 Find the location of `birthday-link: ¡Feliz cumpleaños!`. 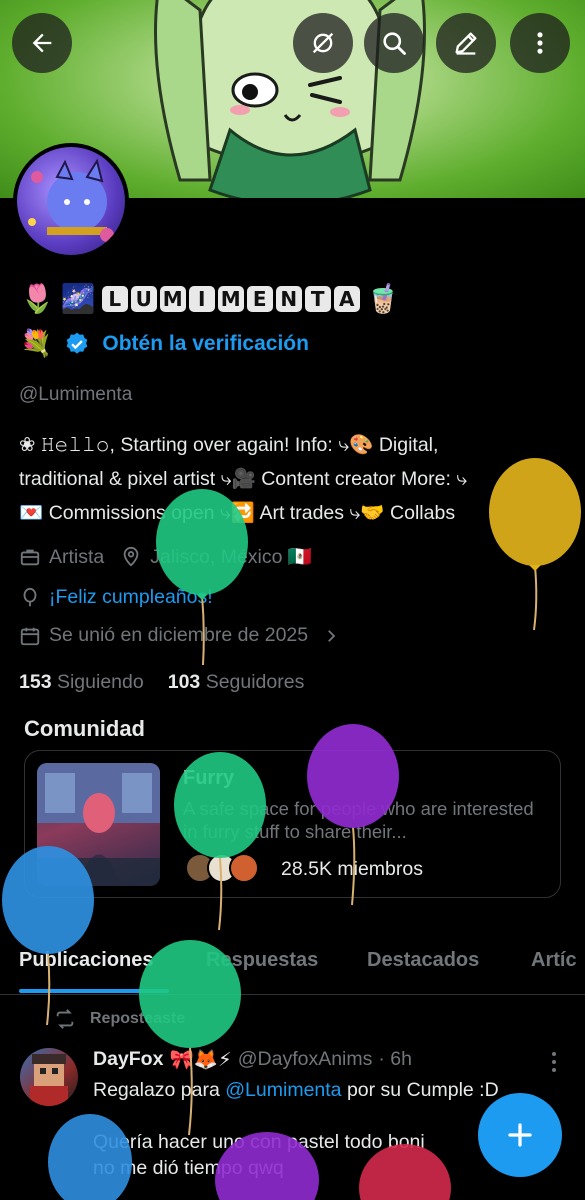

birthday-link: ¡Feliz cumpleaños! is located at coordinates (131, 597).